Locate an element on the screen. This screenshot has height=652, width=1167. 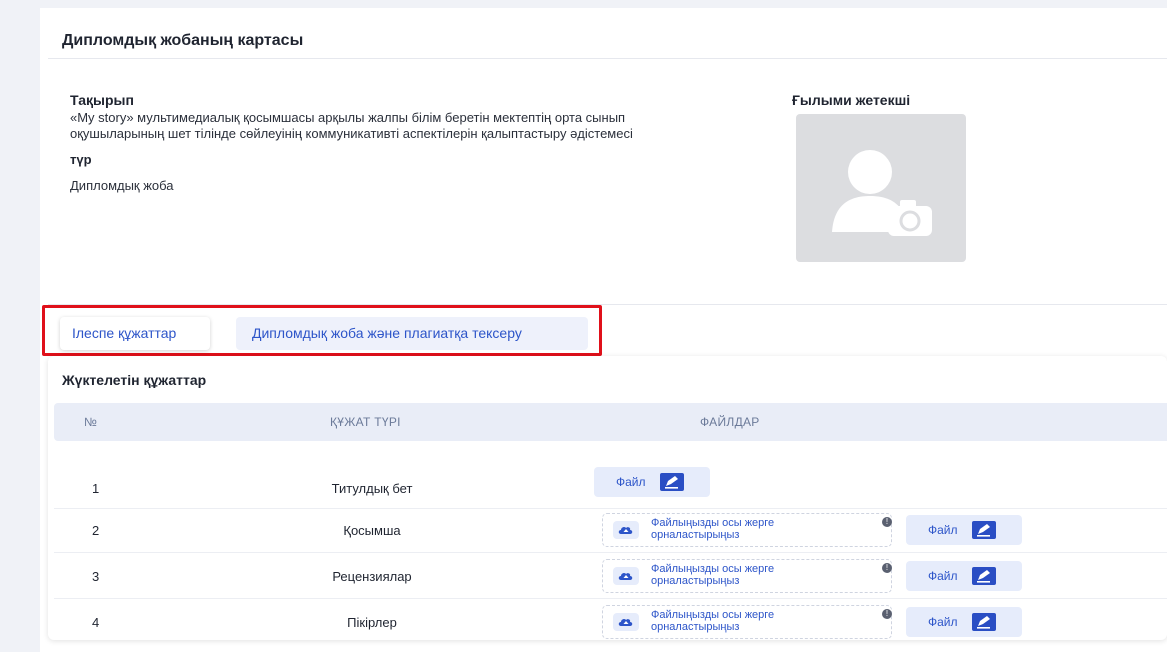
supervisor-label: Ғылыми жетекші is located at coordinates (851, 100).